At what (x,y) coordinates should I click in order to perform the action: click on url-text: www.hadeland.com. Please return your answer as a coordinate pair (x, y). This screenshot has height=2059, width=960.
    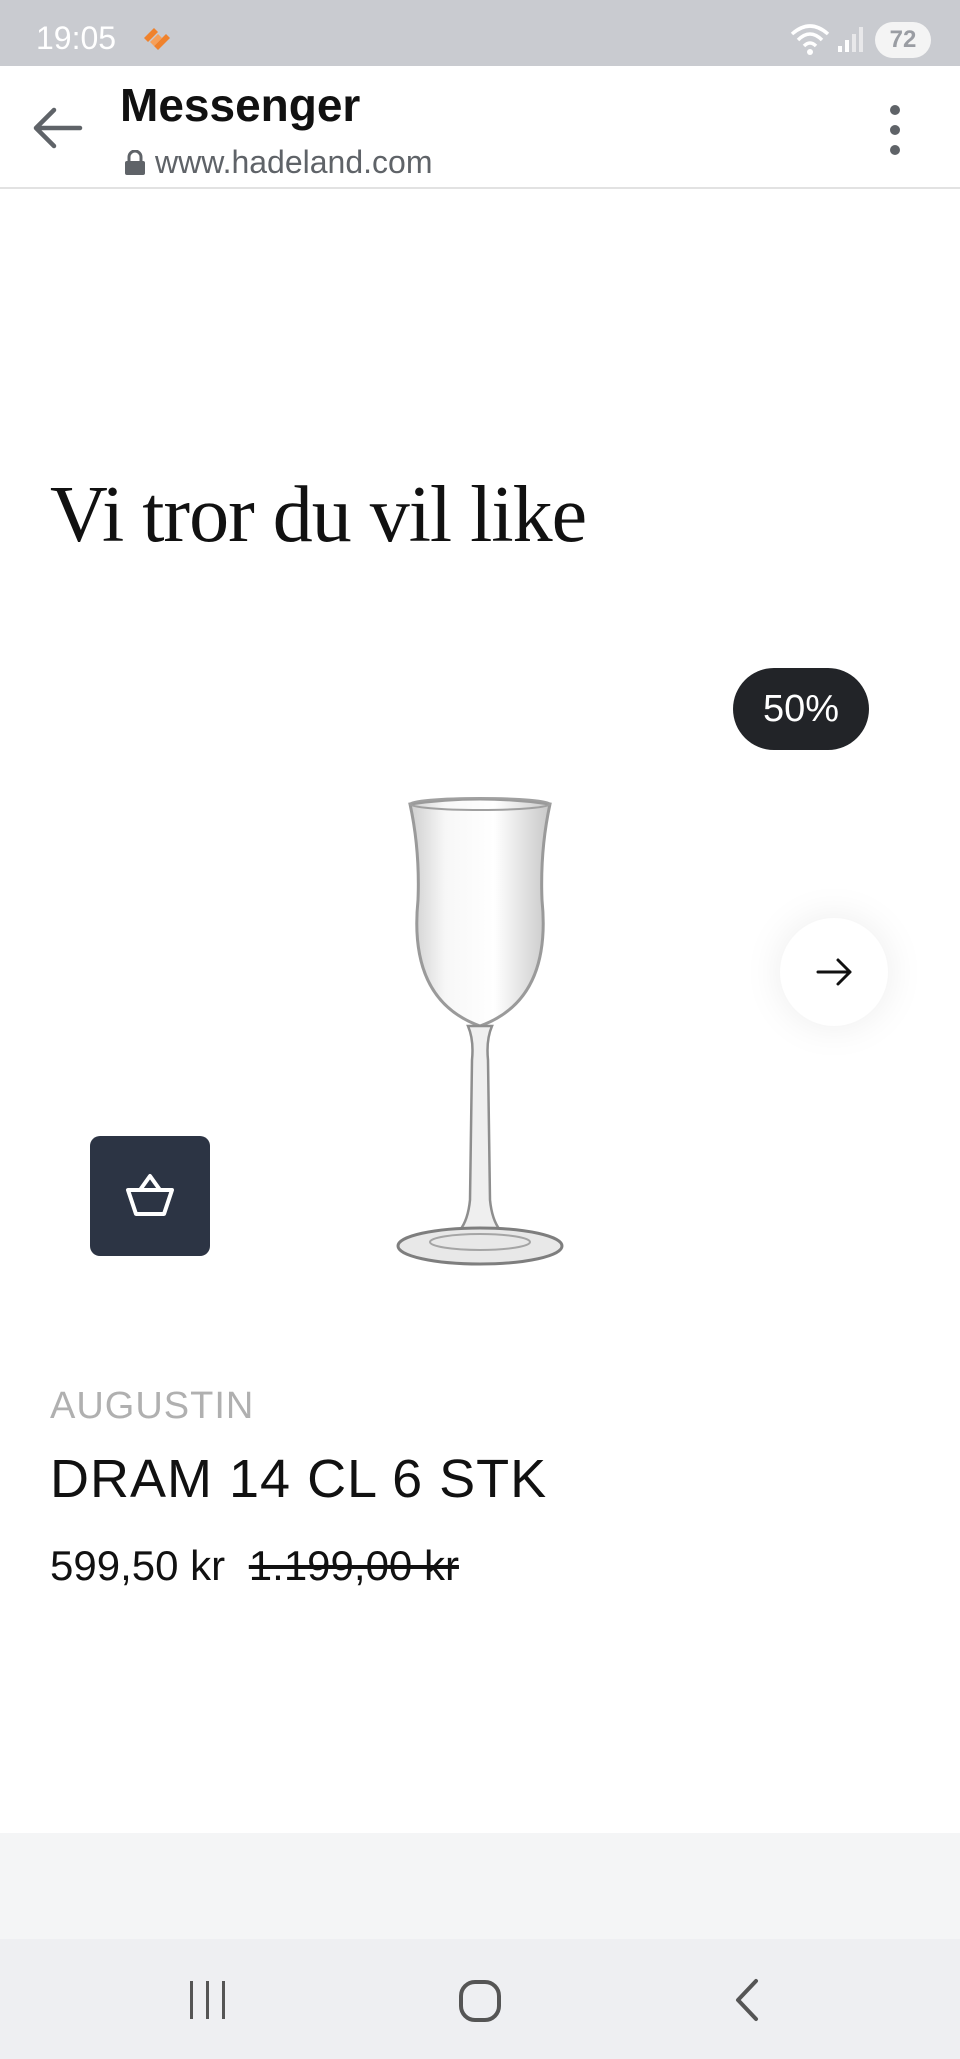
    Looking at the image, I should click on (293, 162).